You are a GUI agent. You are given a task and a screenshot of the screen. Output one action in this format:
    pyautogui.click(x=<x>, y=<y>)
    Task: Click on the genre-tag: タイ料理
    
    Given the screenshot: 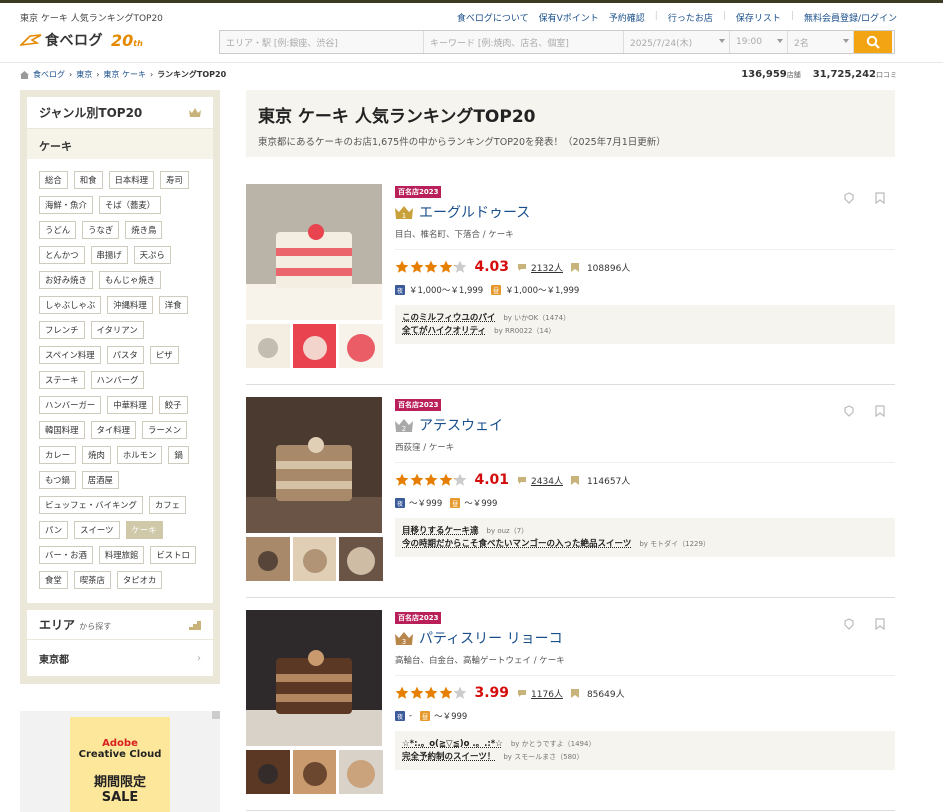 What is the action you would take?
    pyautogui.click(x=113, y=430)
    